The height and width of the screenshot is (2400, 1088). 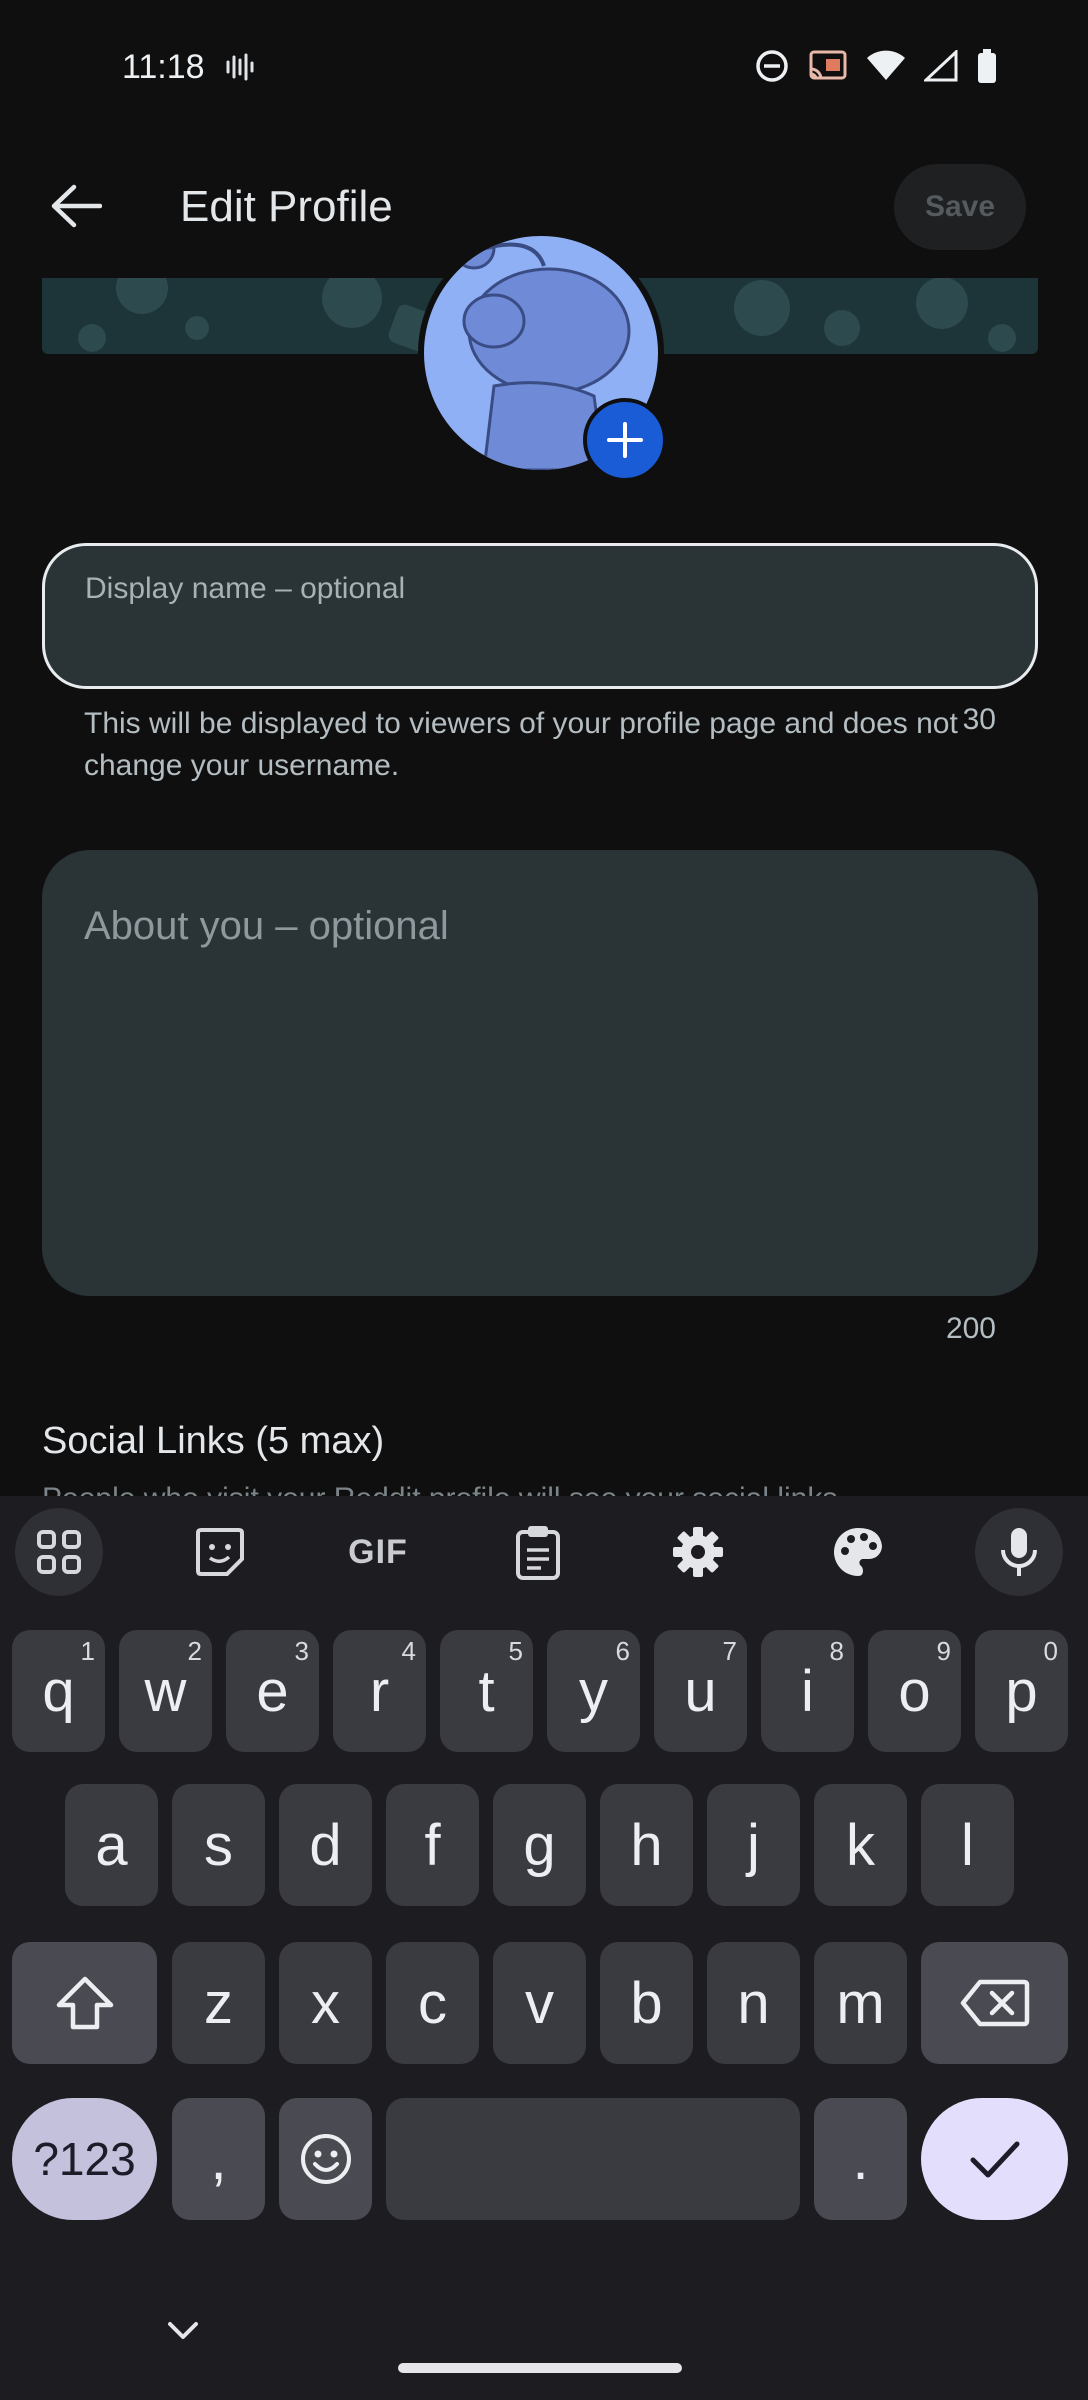 I want to click on backspace-key, so click(x=994, y=2003).